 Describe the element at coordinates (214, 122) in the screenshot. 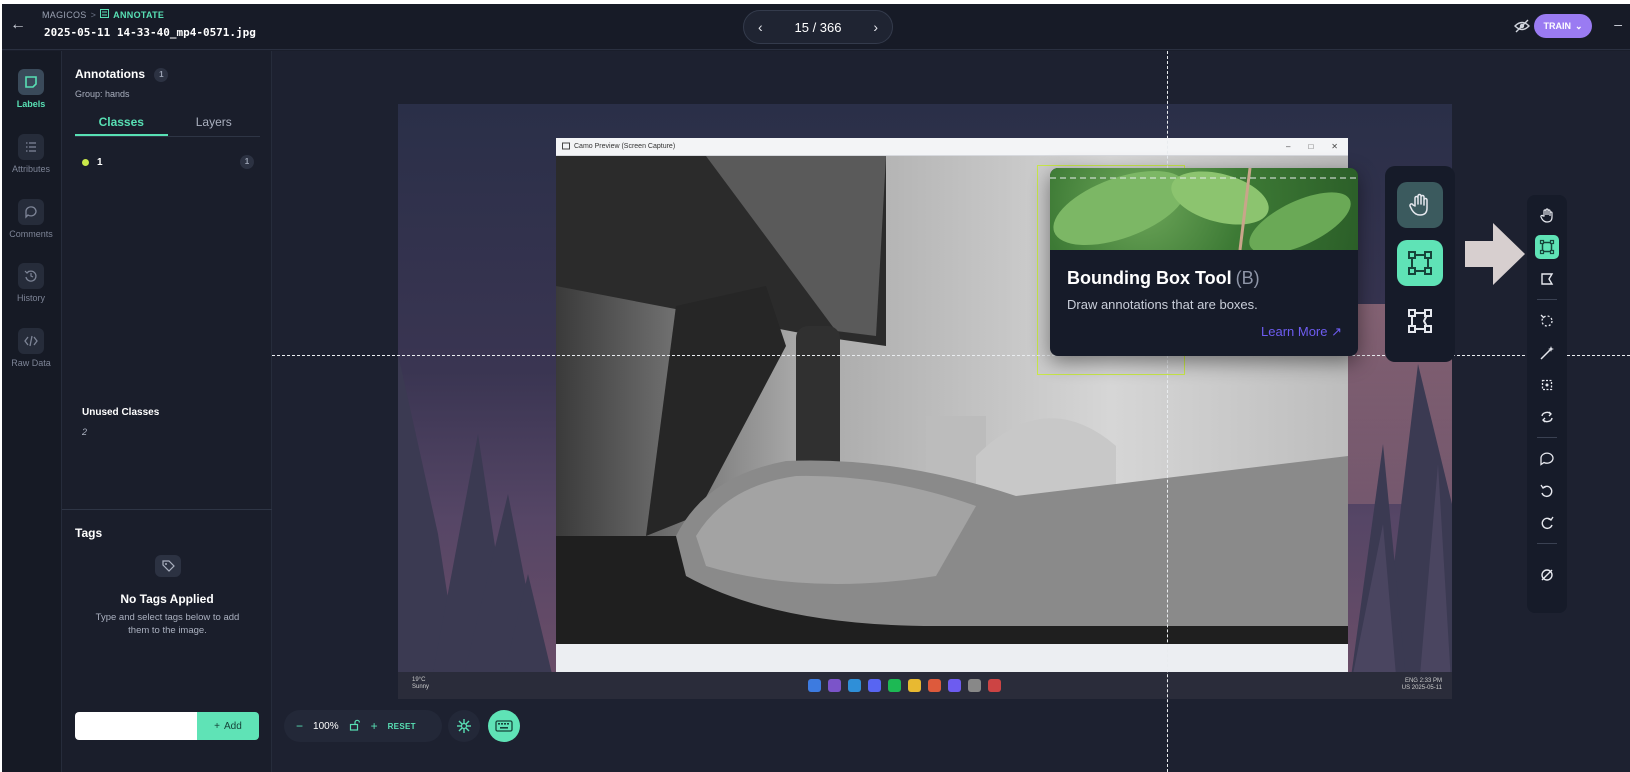

I see `tab-layers: Layers` at that location.